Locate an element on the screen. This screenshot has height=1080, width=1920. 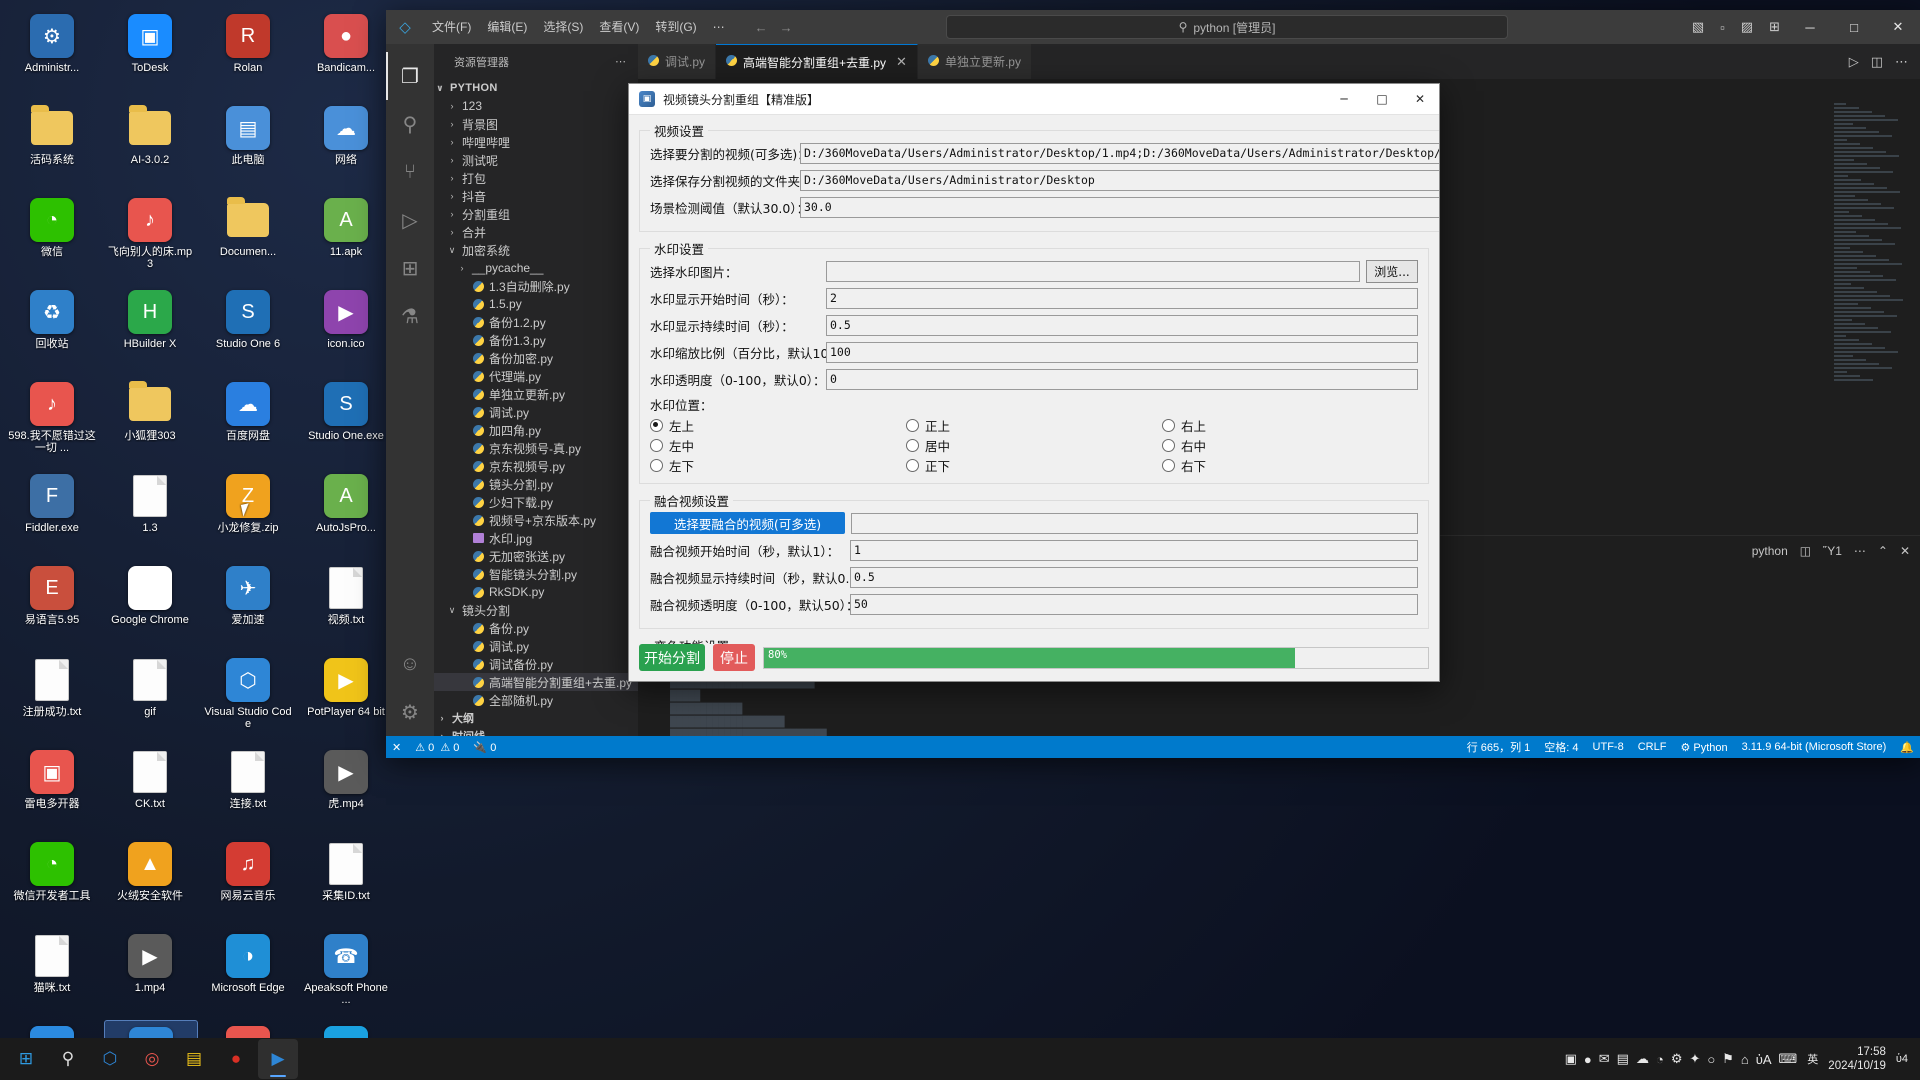
desktop-icon: ◎ Google Chrome is located at coordinates (150, 605).